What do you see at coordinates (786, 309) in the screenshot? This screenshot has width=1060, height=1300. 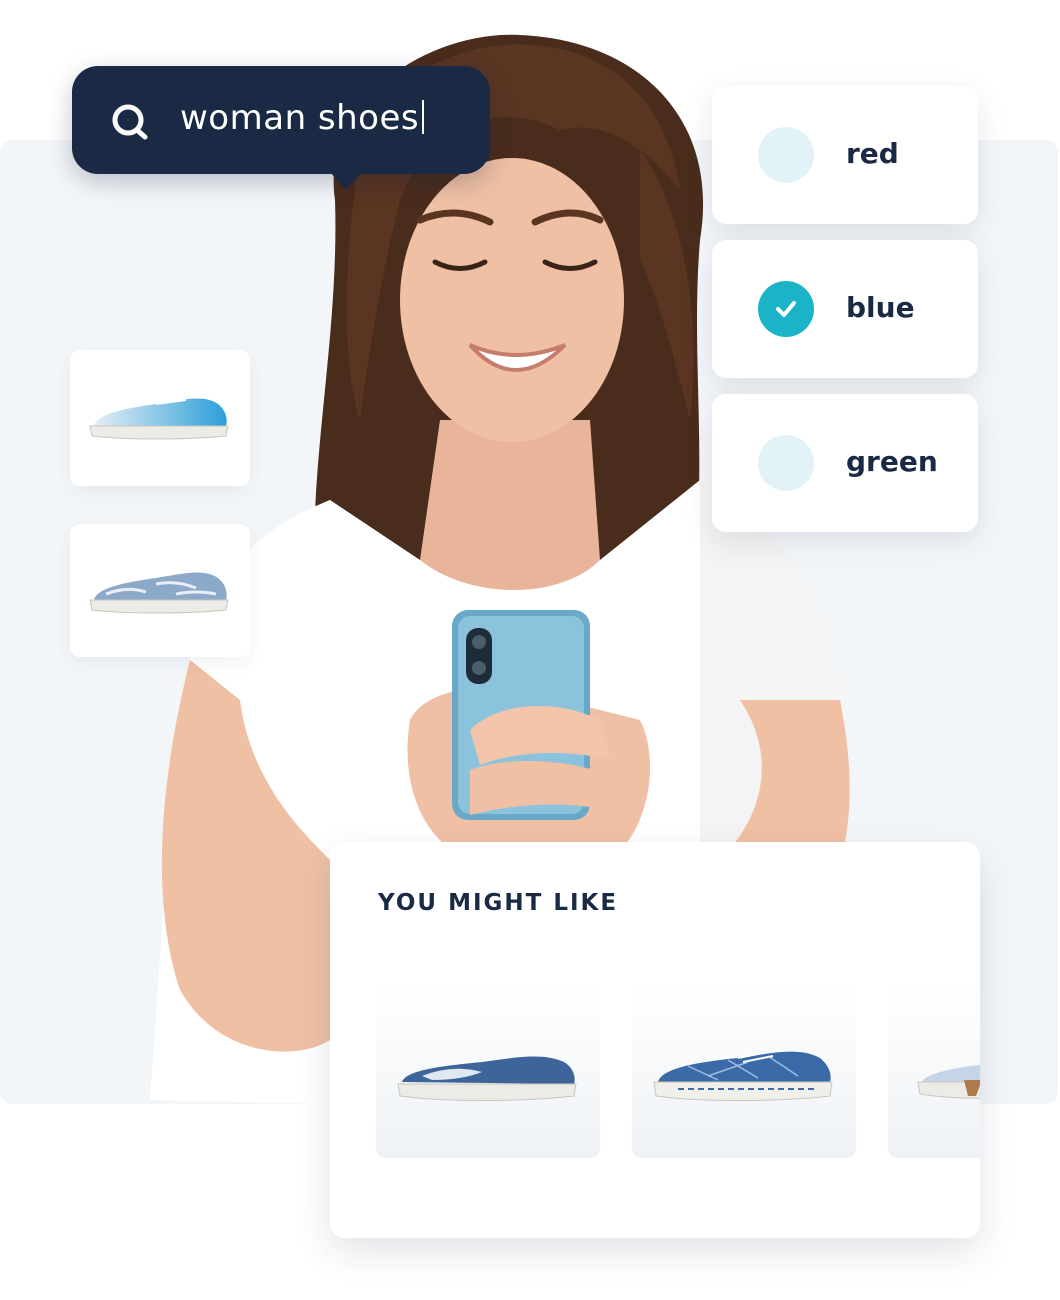 I see `checkmark-icon` at bounding box center [786, 309].